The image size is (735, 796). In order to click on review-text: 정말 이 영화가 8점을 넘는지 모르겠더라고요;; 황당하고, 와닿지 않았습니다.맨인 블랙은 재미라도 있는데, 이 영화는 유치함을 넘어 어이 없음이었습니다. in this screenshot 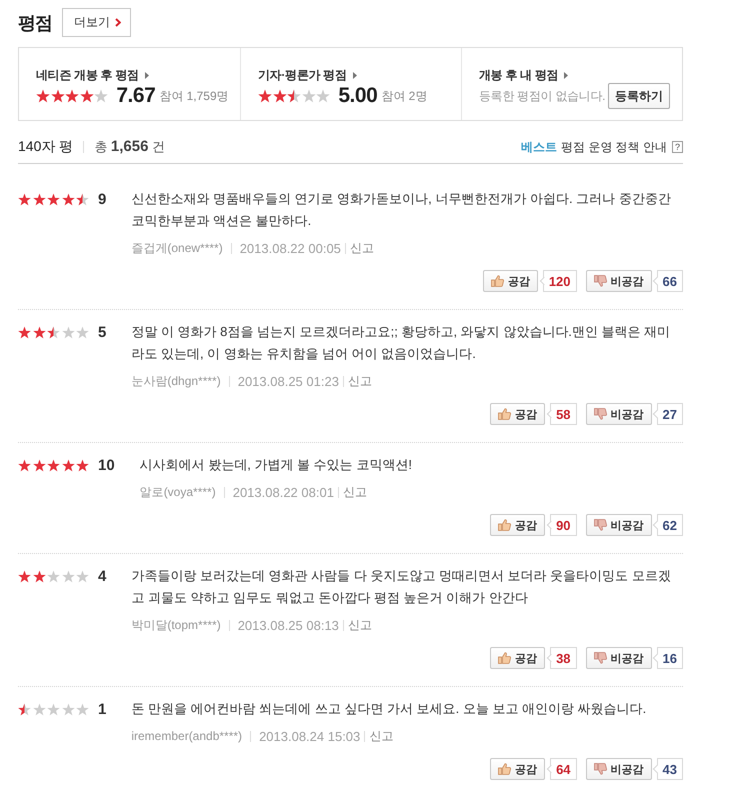, I will do `click(401, 343)`.